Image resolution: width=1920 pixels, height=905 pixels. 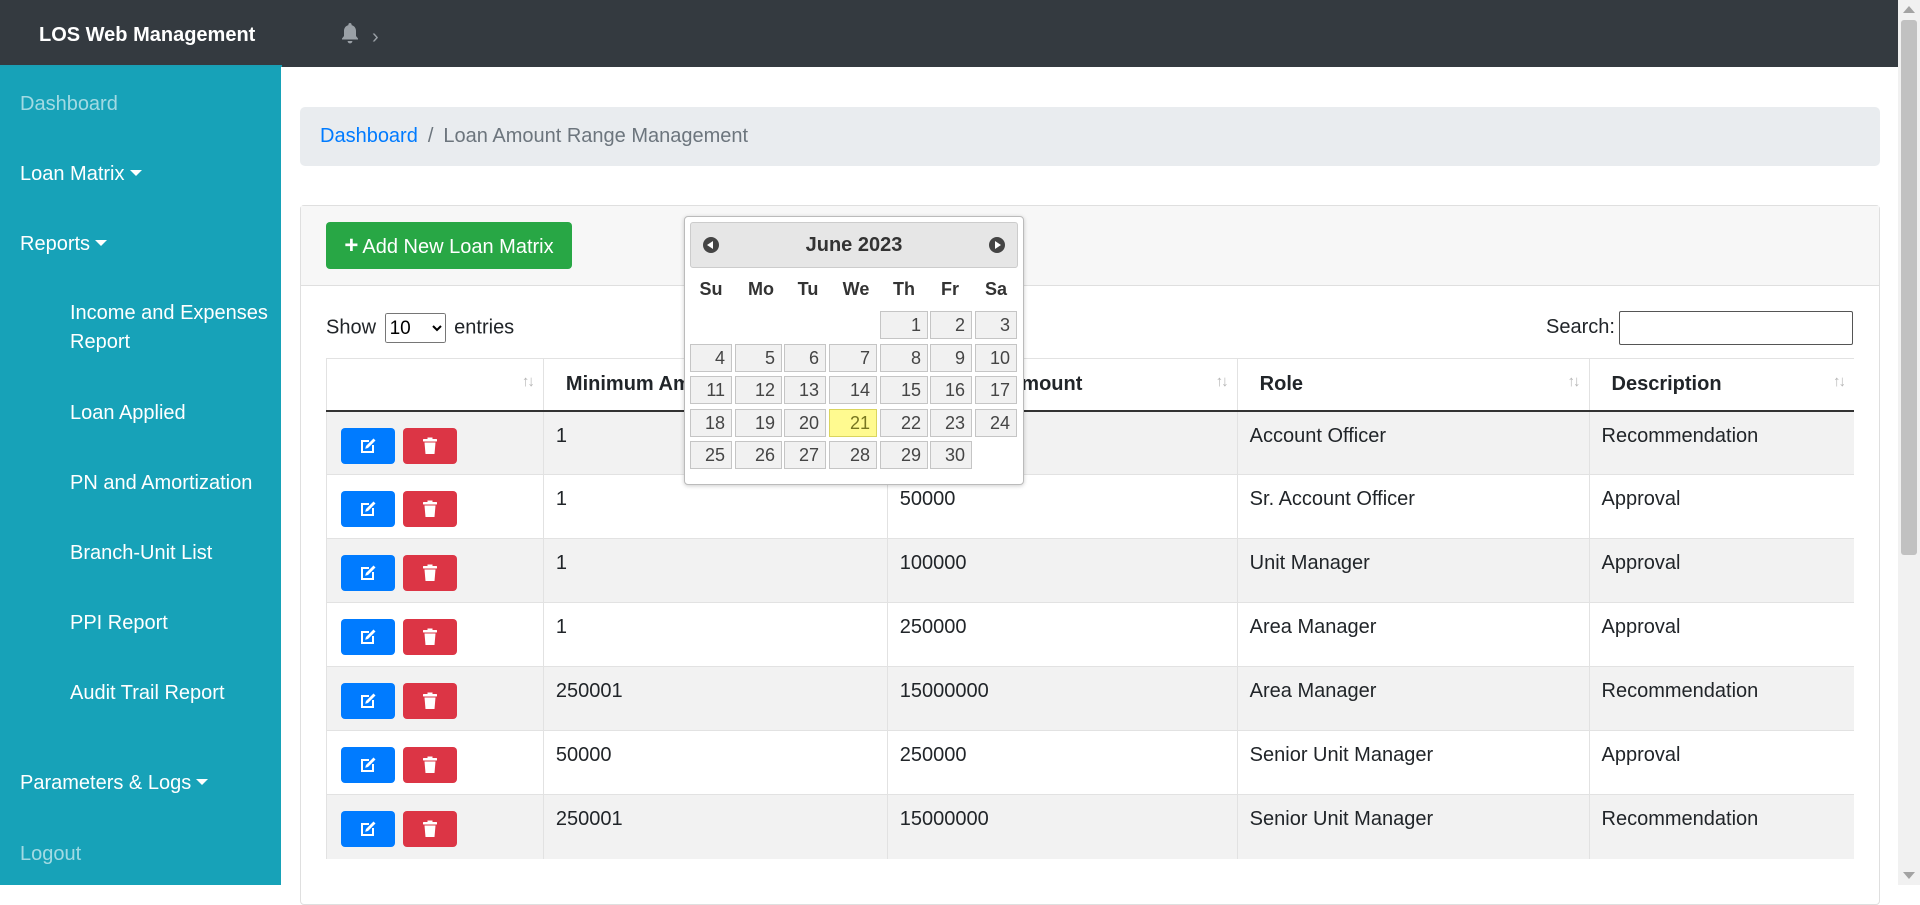 I want to click on calendar-day: 28, so click(x=853, y=455).